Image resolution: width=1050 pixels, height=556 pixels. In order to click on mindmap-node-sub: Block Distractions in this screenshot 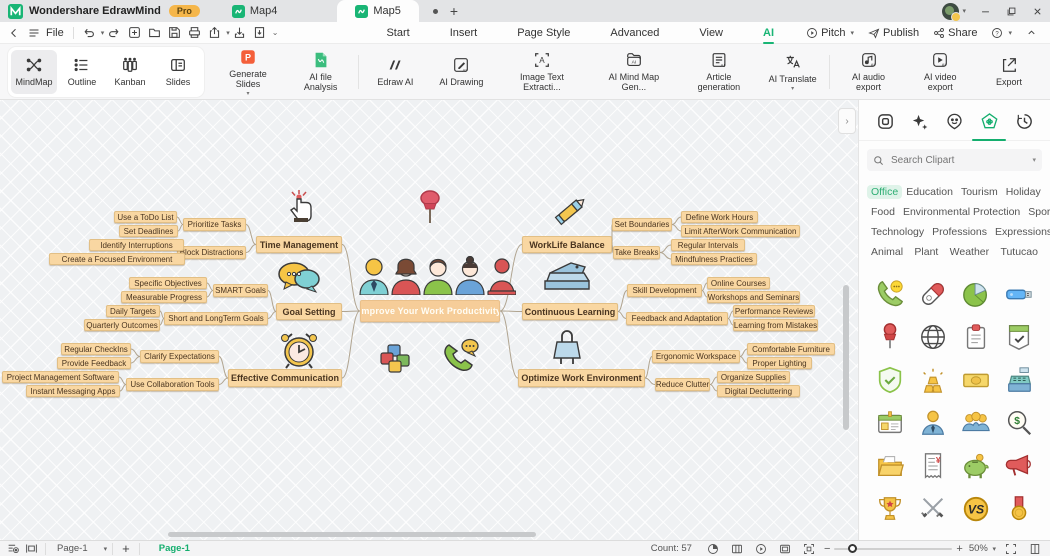, I will do `click(211, 252)`.